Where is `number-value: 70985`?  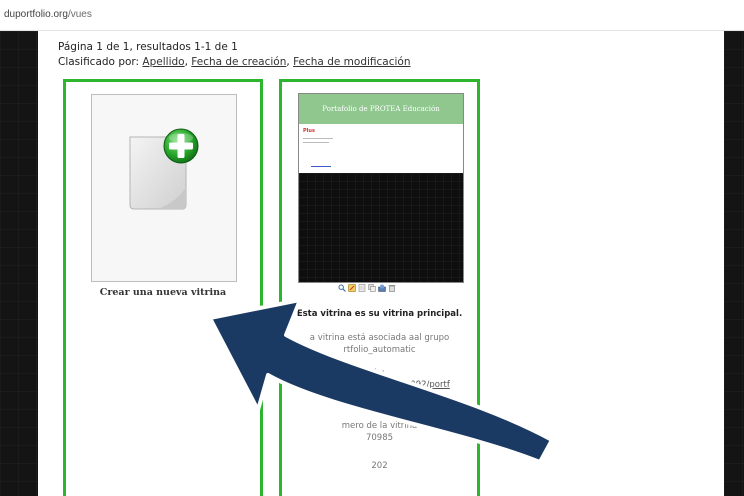
number-value: 70985 is located at coordinates (379, 438).